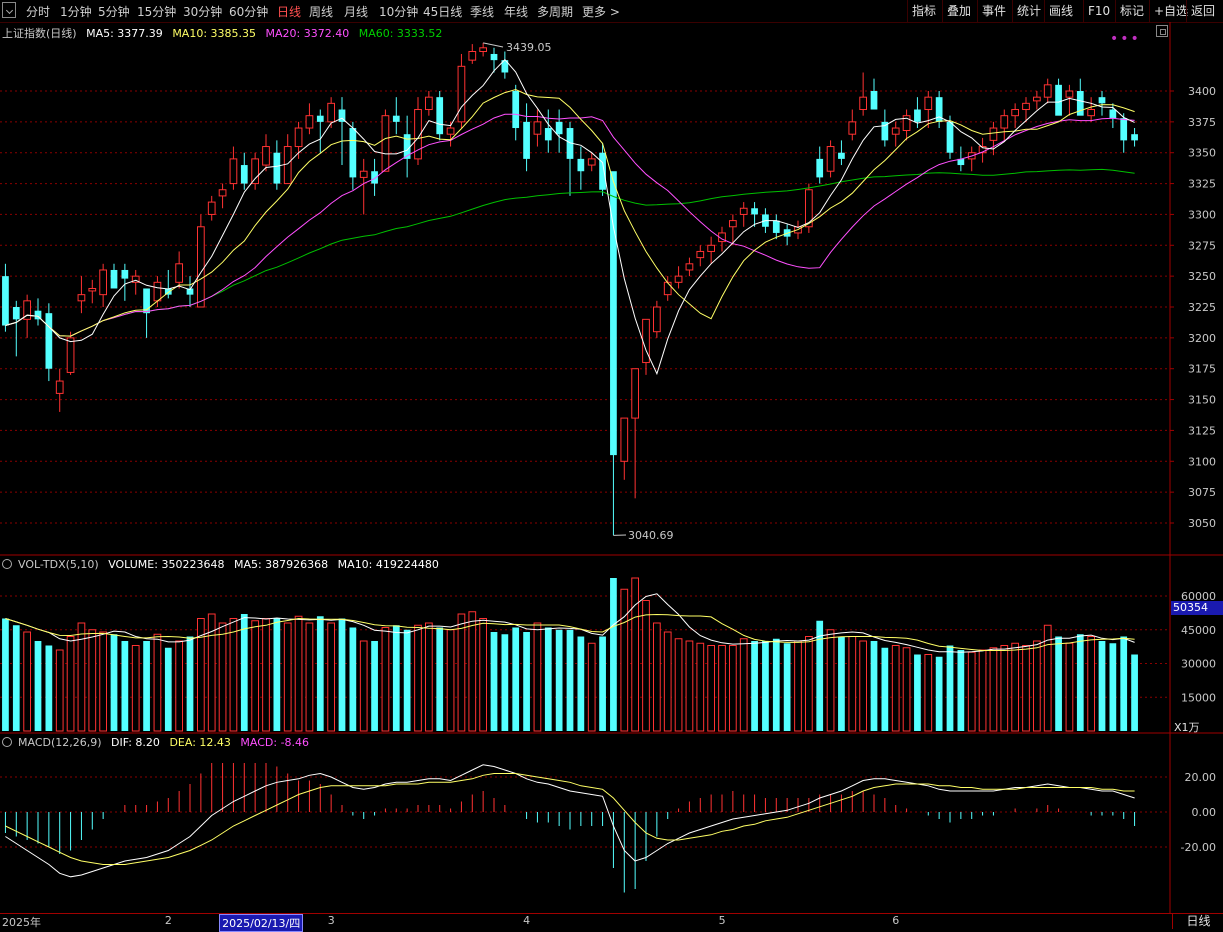 This screenshot has height=932, width=1223. I want to click on toolbar-button-6: 标记, so click(1131, 11).